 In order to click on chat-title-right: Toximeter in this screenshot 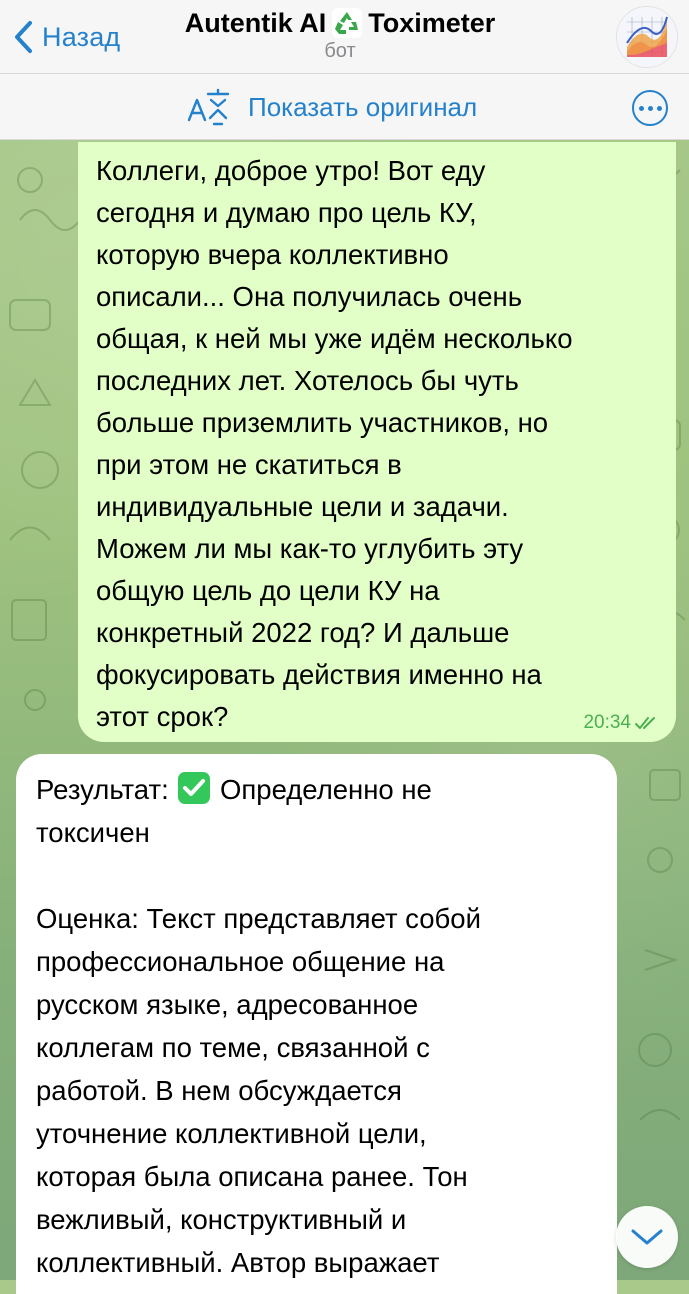, I will do `click(432, 23)`.